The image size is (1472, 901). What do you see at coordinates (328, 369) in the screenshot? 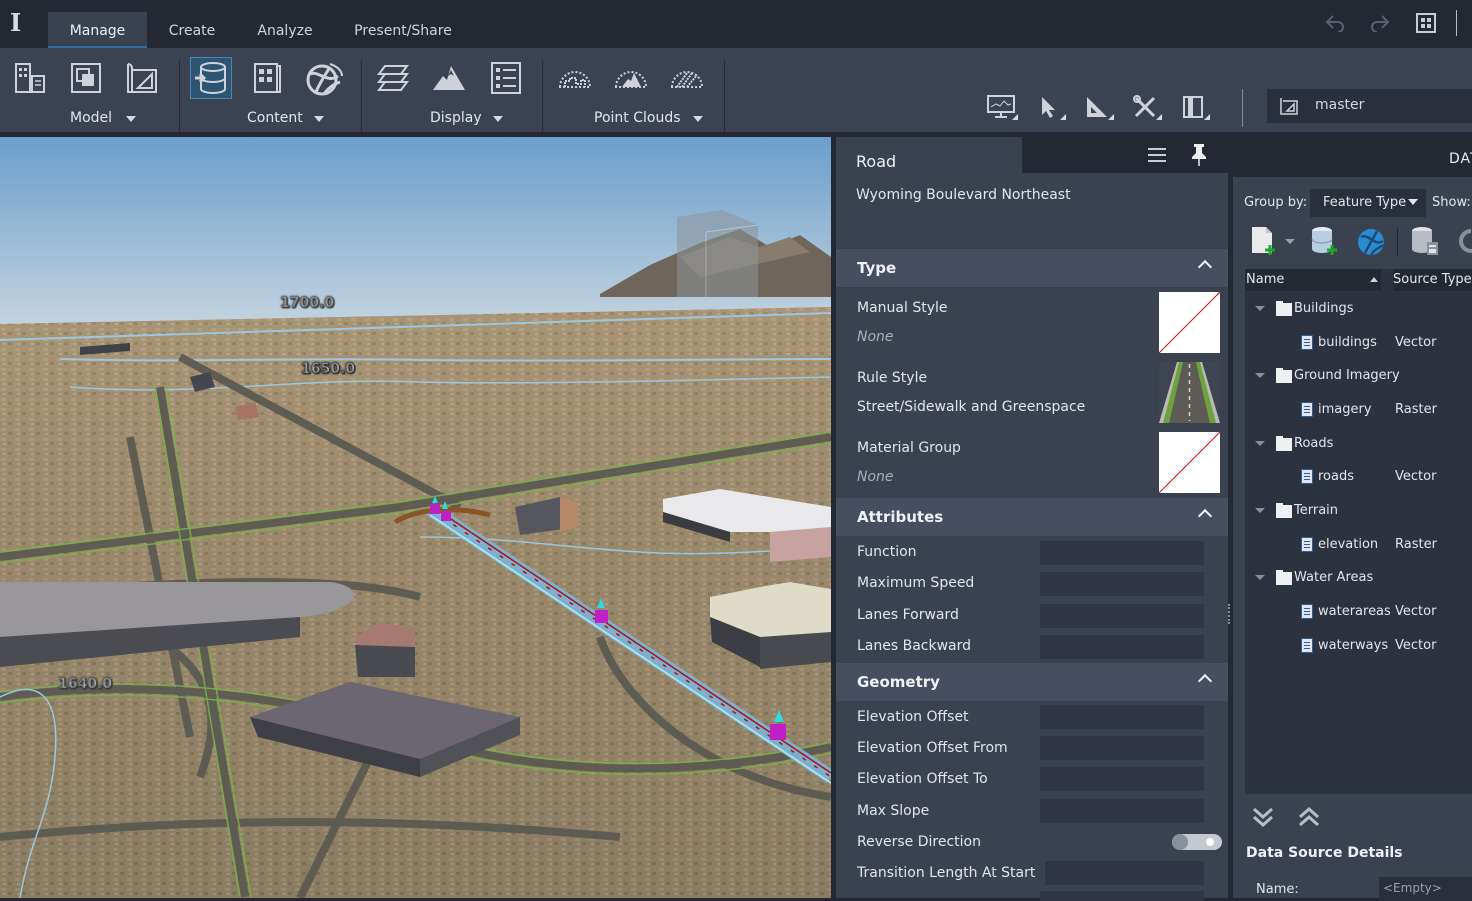
I see `contour-label: 1650.0` at bounding box center [328, 369].